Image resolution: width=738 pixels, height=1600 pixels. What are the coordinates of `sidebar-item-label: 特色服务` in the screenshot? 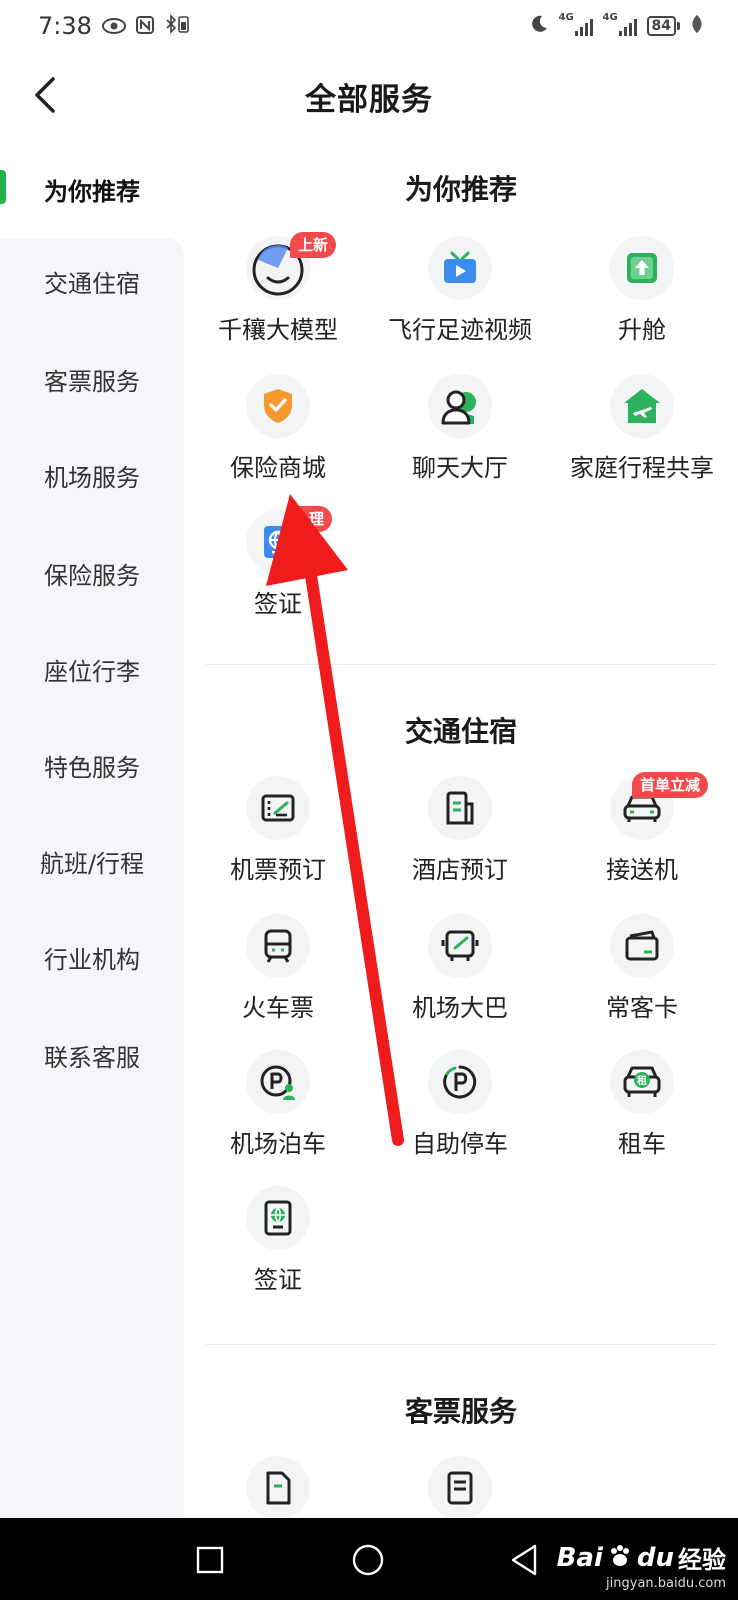 It's located at (92, 767).